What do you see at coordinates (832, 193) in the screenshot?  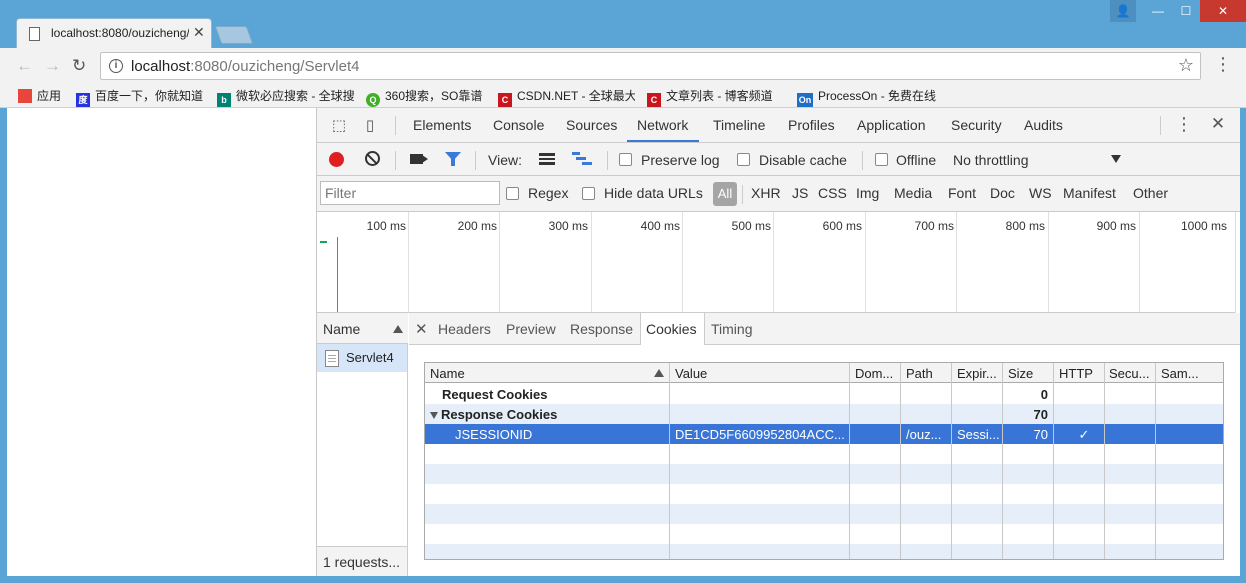 I see `filter-css: CSS` at bounding box center [832, 193].